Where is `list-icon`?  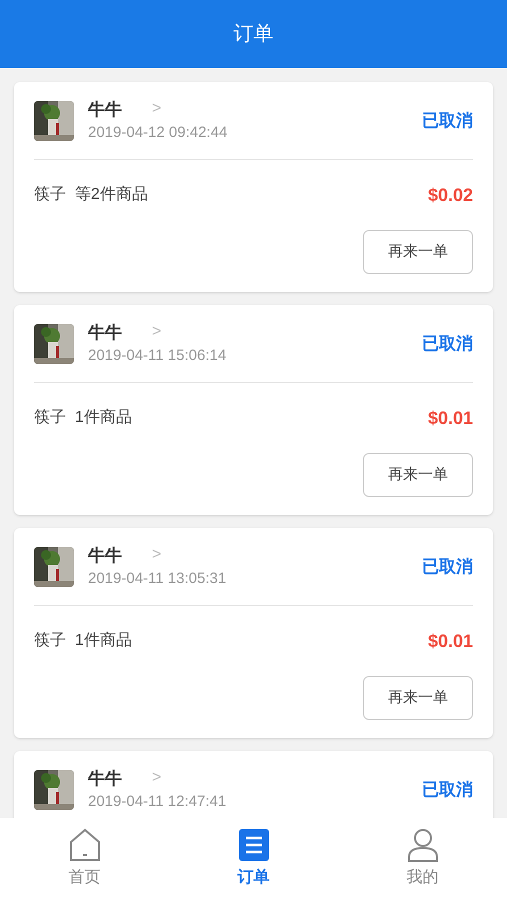
list-icon is located at coordinates (254, 845).